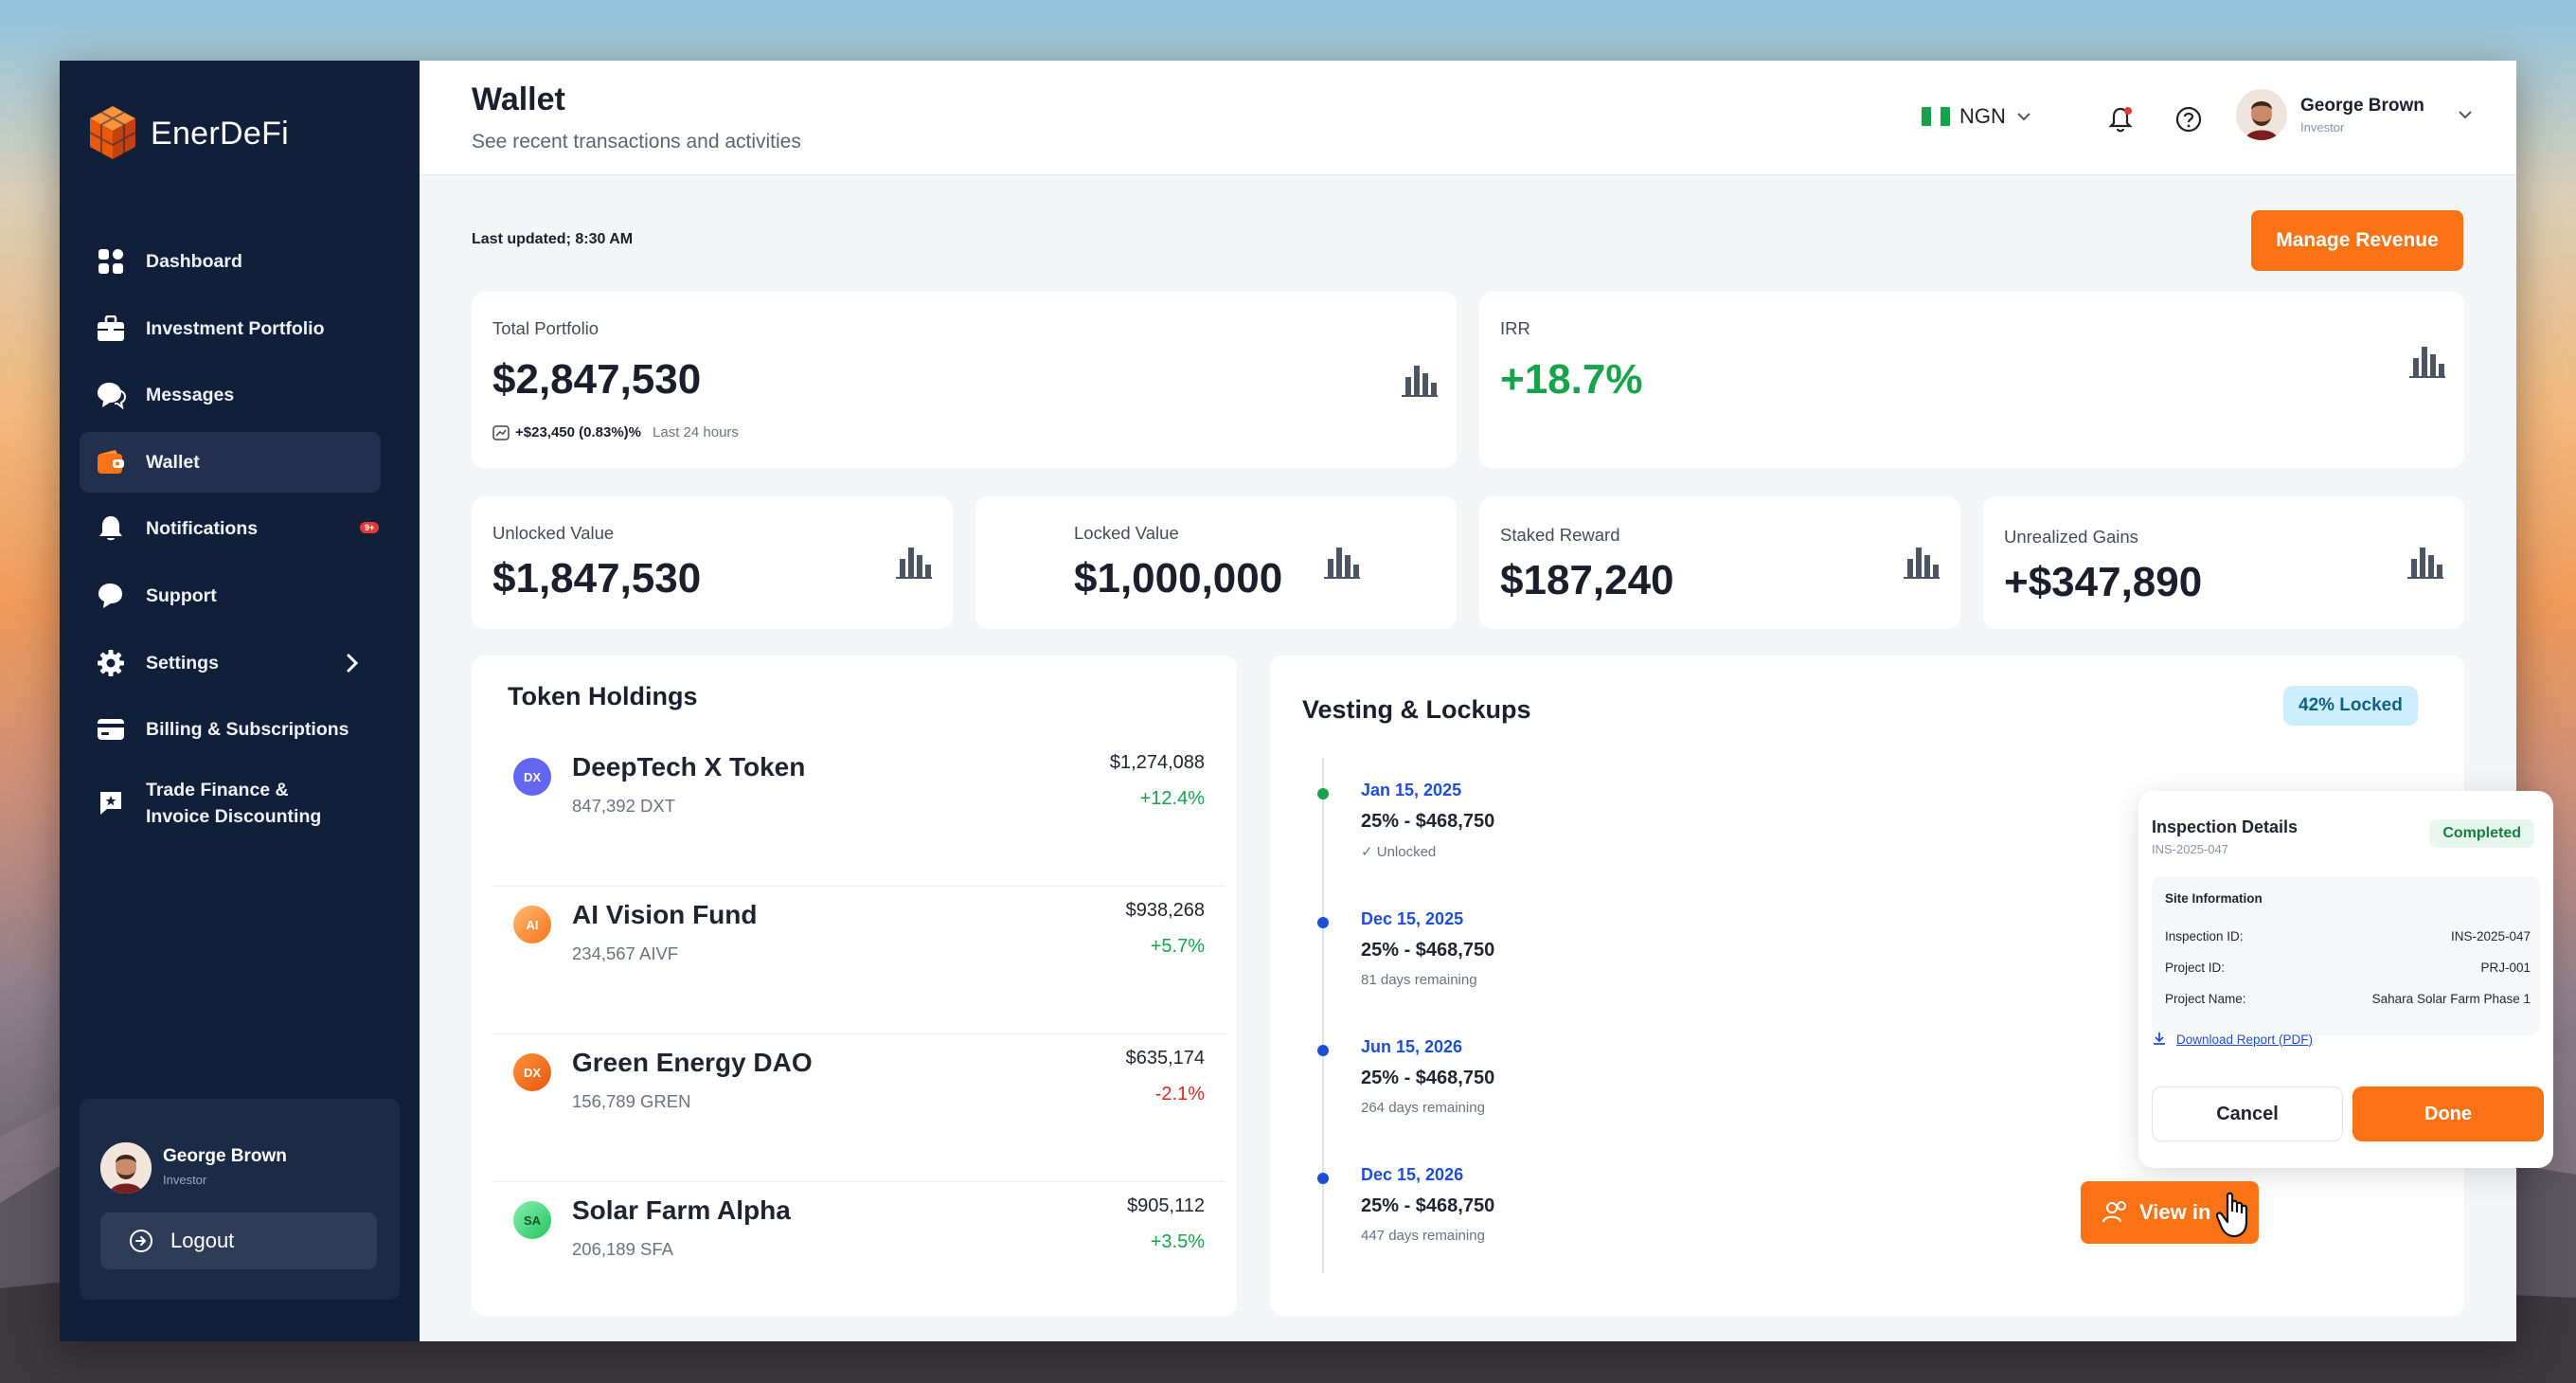 The height and width of the screenshot is (1383, 2576). What do you see at coordinates (2190, 849) in the screenshot?
I see `popover-id: INS-2025-047` at bounding box center [2190, 849].